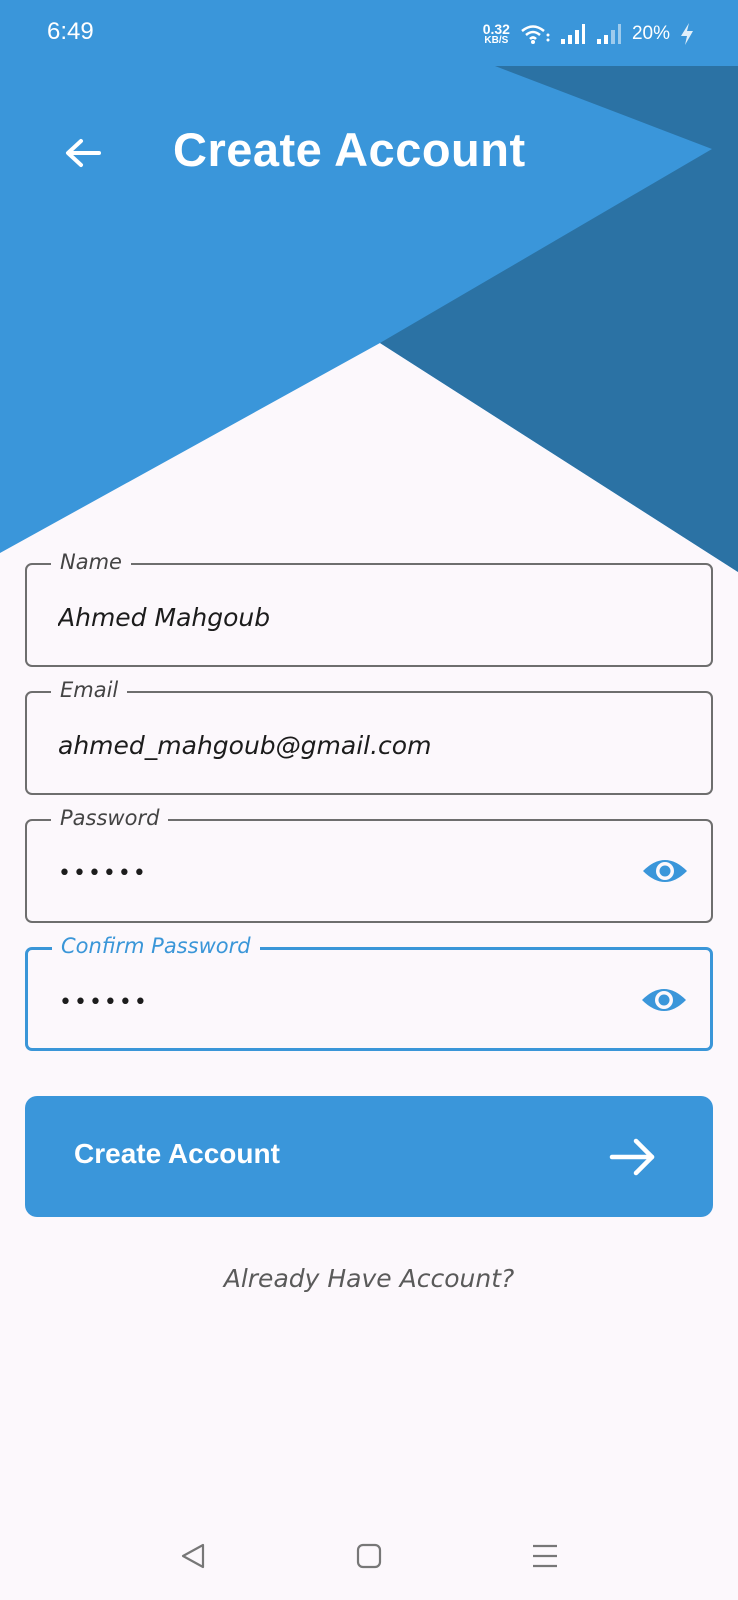  Describe the element at coordinates (338, 617) in the screenshot. I see `name-input` at that location.